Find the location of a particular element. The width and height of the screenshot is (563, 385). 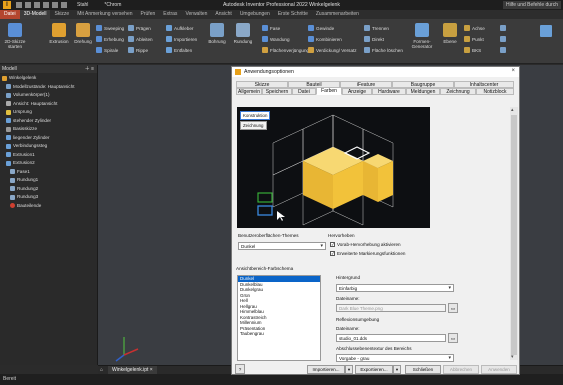

tree-item: Extrusion2 is located at coordinates (49, 163).